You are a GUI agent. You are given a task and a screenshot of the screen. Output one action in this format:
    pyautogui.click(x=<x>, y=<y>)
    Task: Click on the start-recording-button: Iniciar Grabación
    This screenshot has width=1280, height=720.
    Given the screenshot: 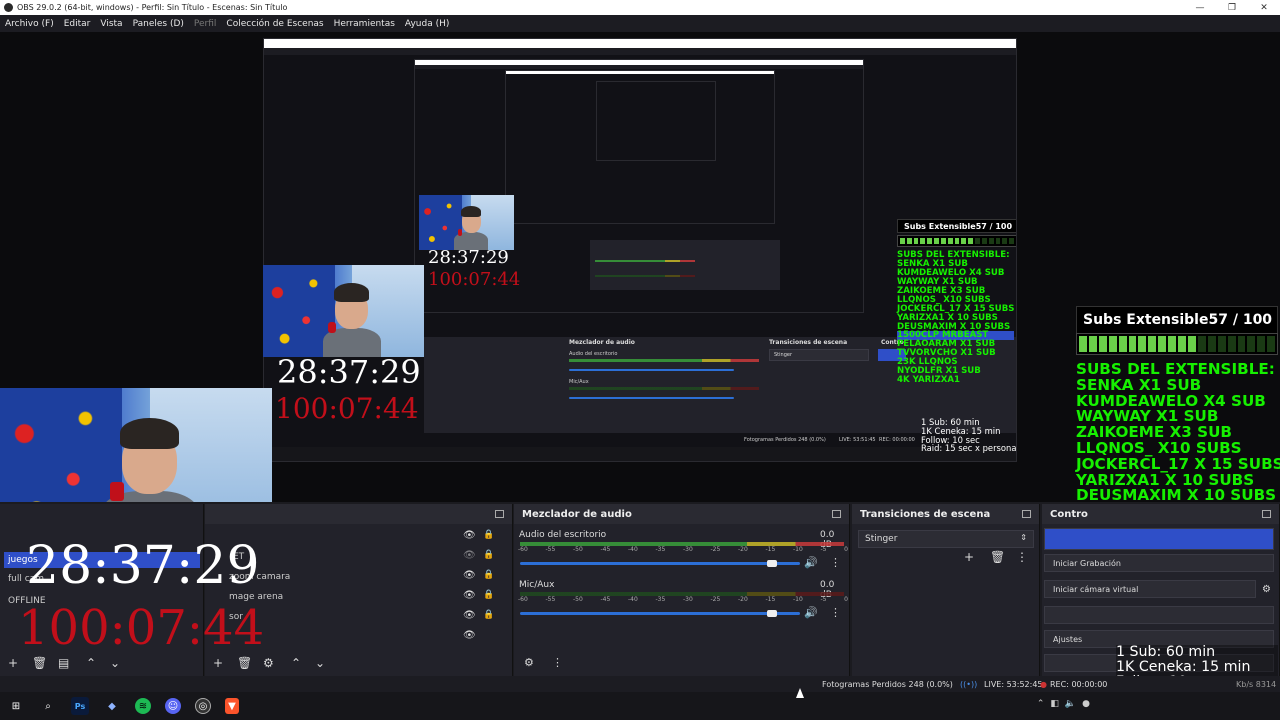 What is the action you would take?
    pyautogui.click(x=1159, y=563)
    